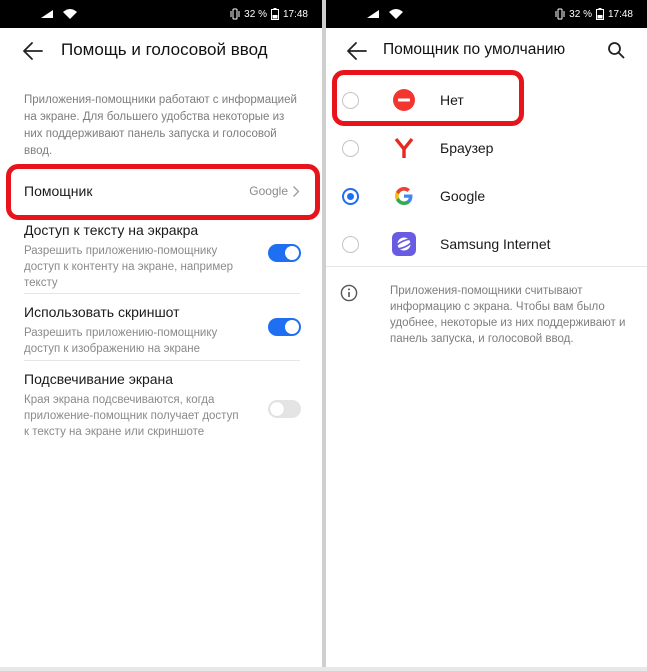 The height and width of the screenshot is (671, 647). What do you see at coordinates (350, 196) in the screenshot?
I see `radio-button-checked` at bounding box center [350, 196].